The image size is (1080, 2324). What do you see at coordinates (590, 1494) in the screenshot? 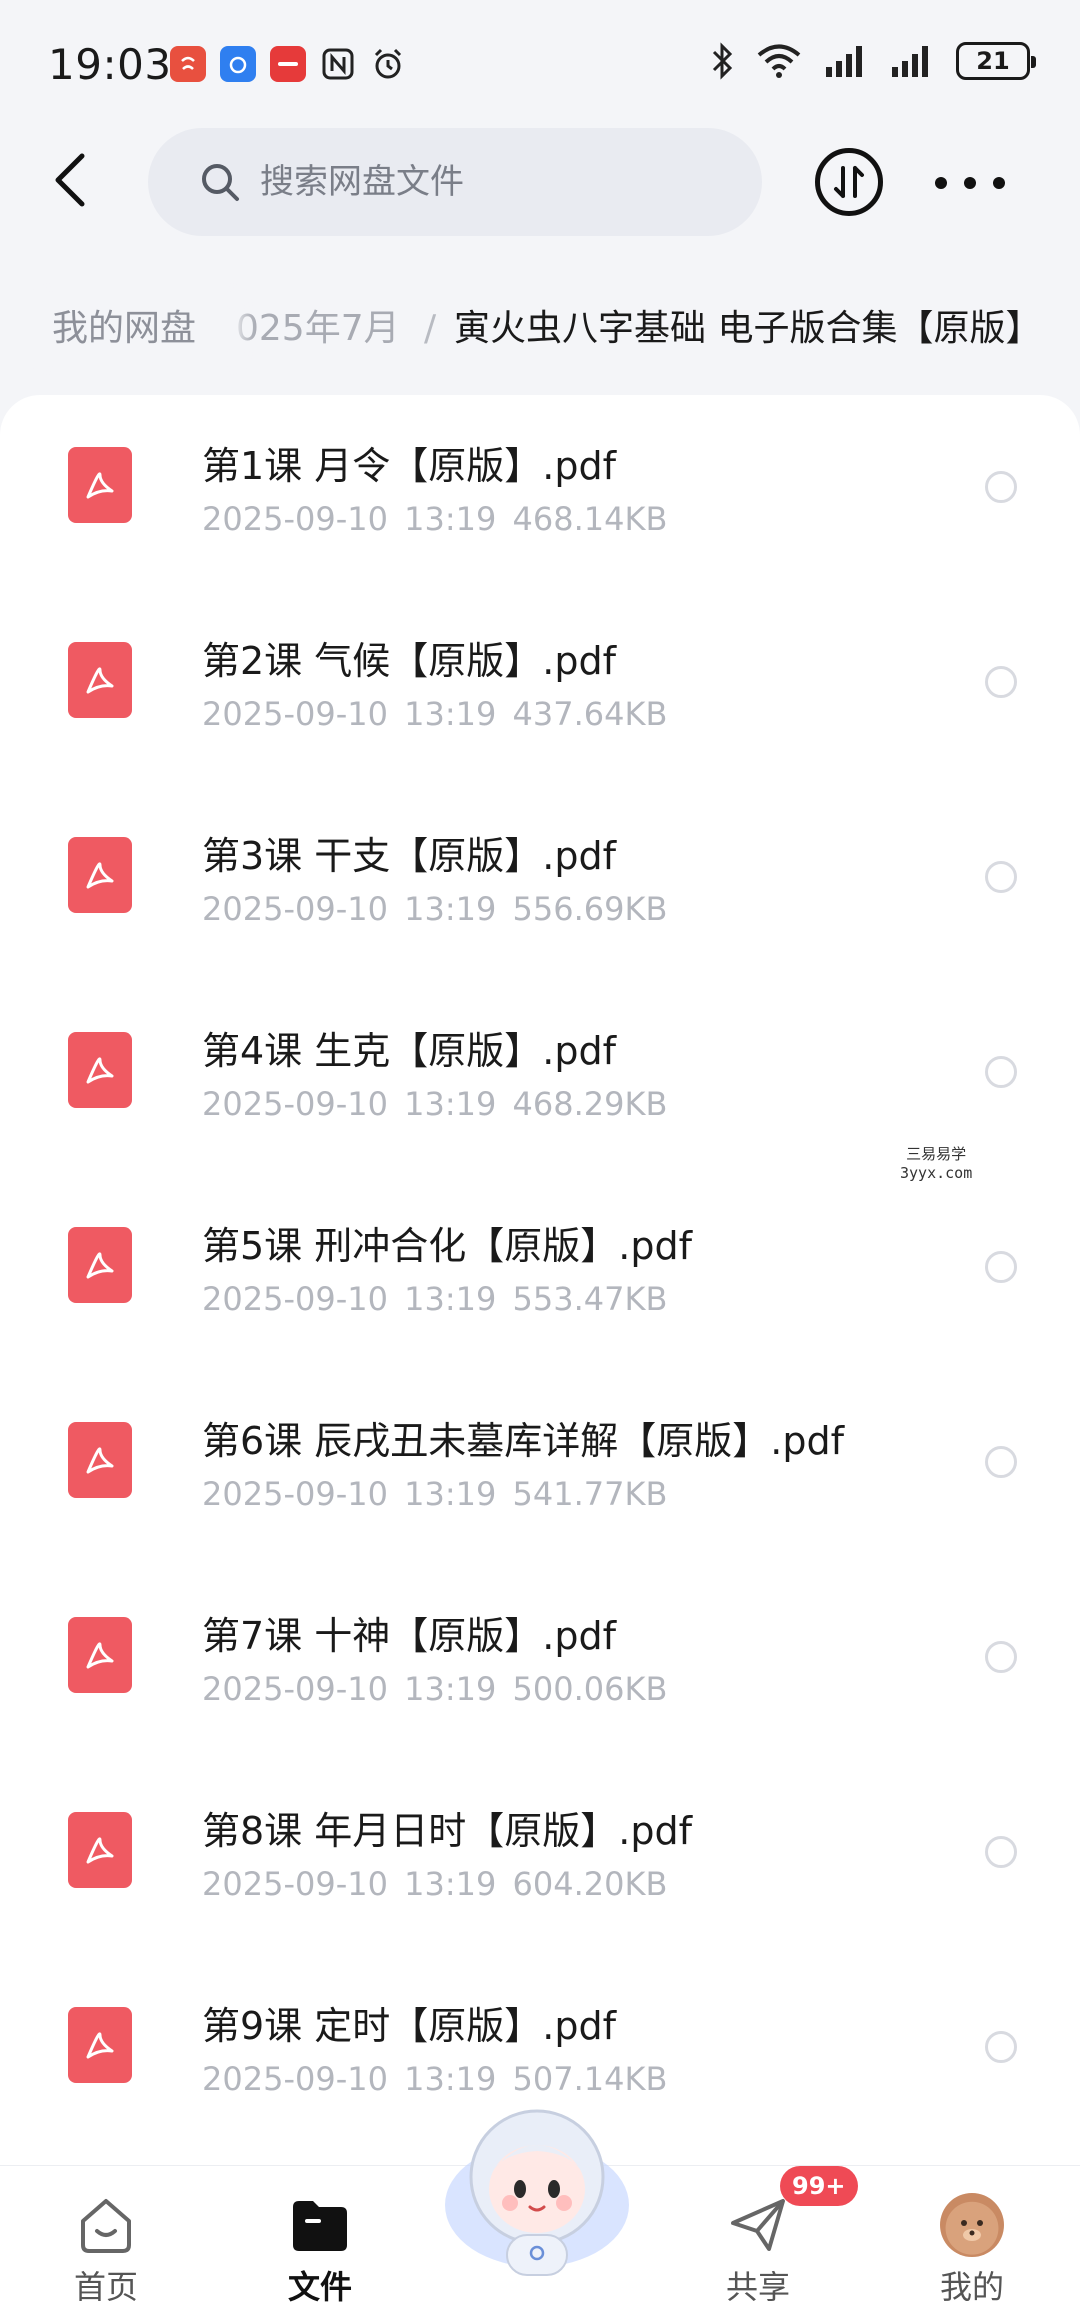
I see `file-size: 541.77KB` at bounding box center [590, 1494].